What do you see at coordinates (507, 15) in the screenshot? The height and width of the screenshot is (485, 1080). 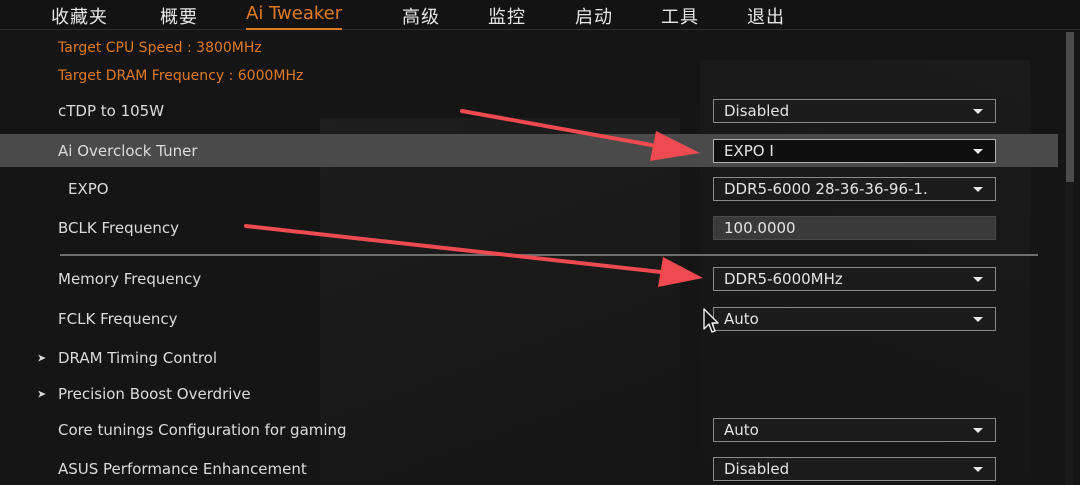 I see `tab-monitor: 监控` at bounding box center [507, 15].